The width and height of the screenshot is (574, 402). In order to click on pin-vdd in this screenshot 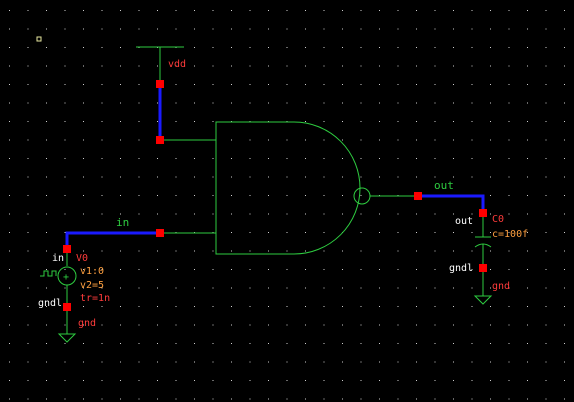, I will do `click(160, 84)`.